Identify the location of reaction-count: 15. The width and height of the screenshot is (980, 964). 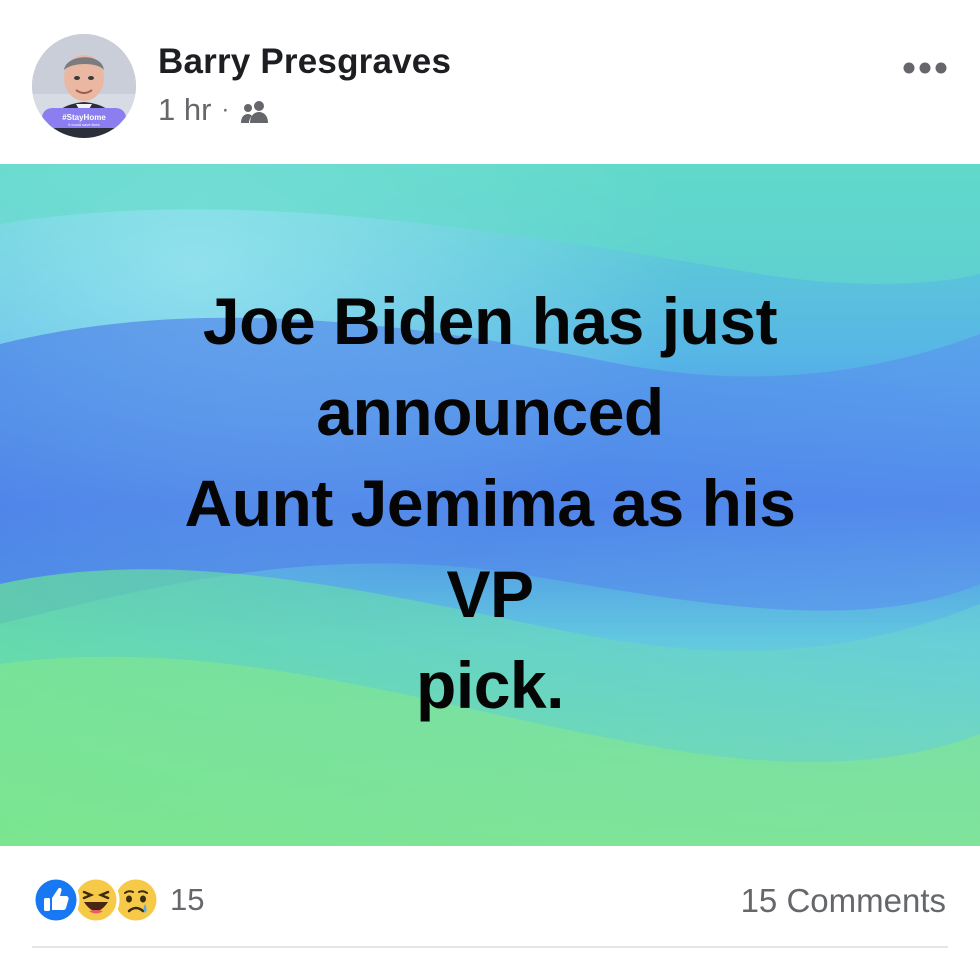
(187, 899).